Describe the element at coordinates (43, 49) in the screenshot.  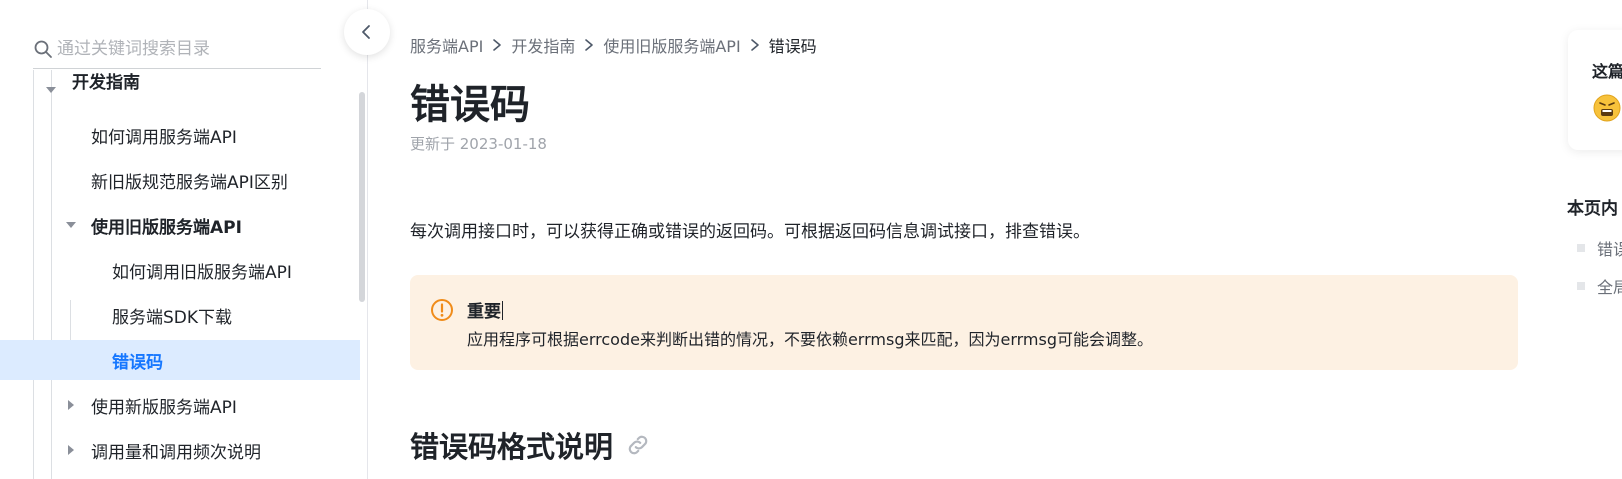
I see `search-icon` at that location.